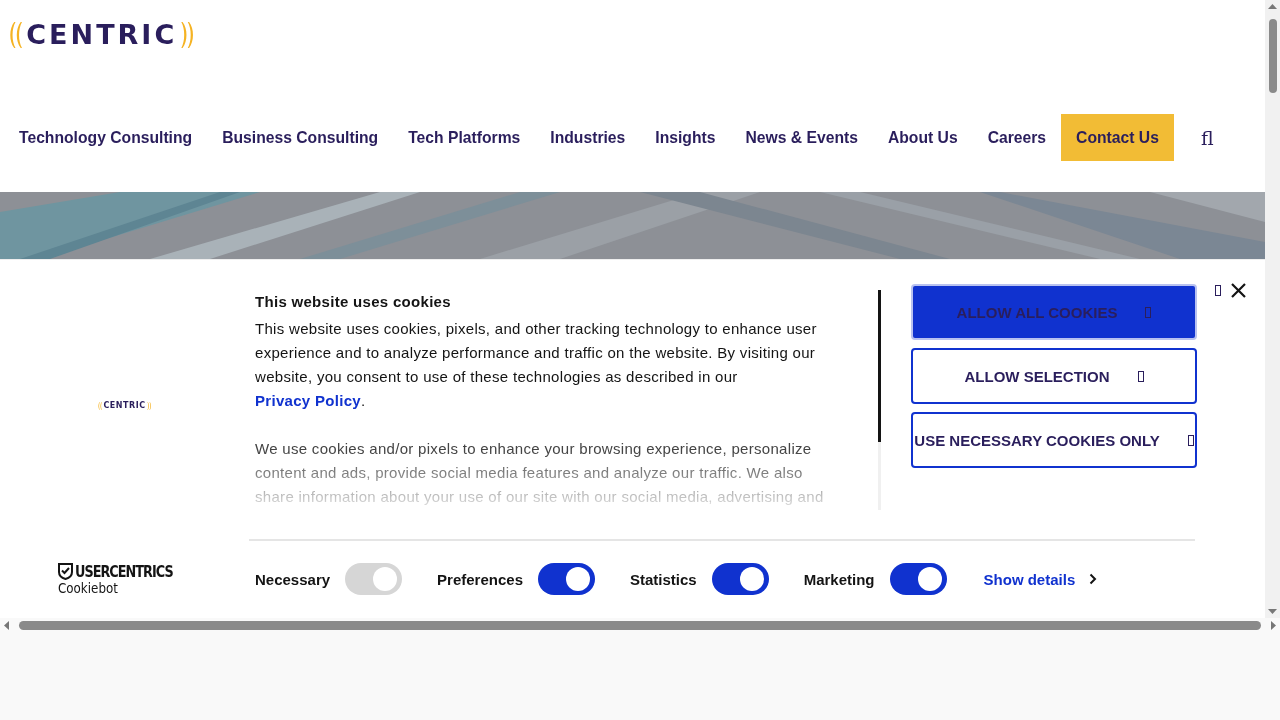  What do you see at coordinates (922, 137) in the screenshot?
I see `nav-link: About Us` at bounding box center [922, 137].